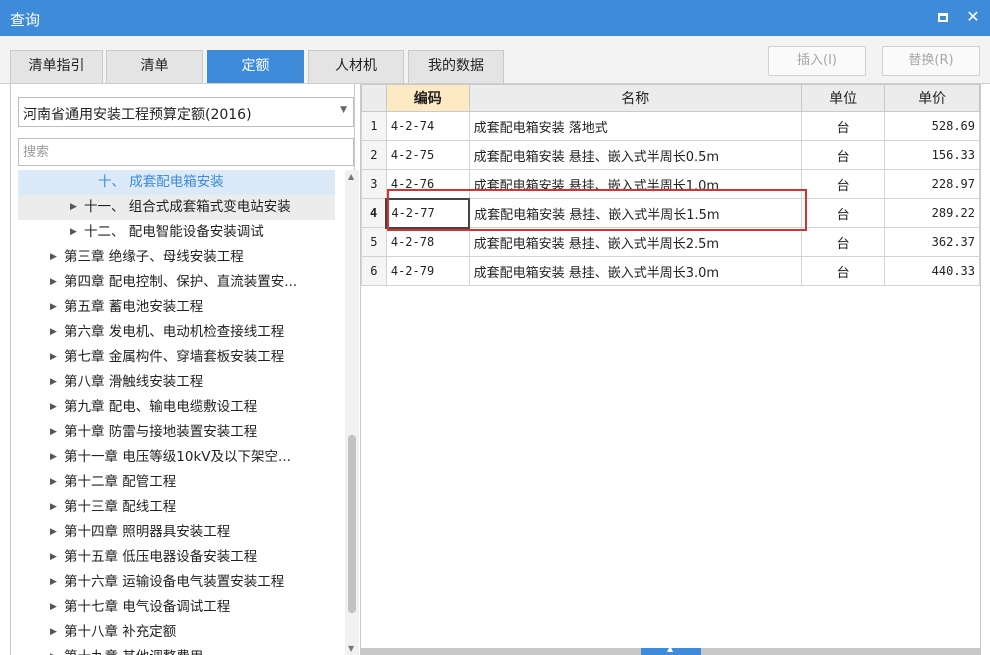  Describe the element at coordinates (427, 155) in the screenshot. I see `code-cell: 4-2-75` at that location.